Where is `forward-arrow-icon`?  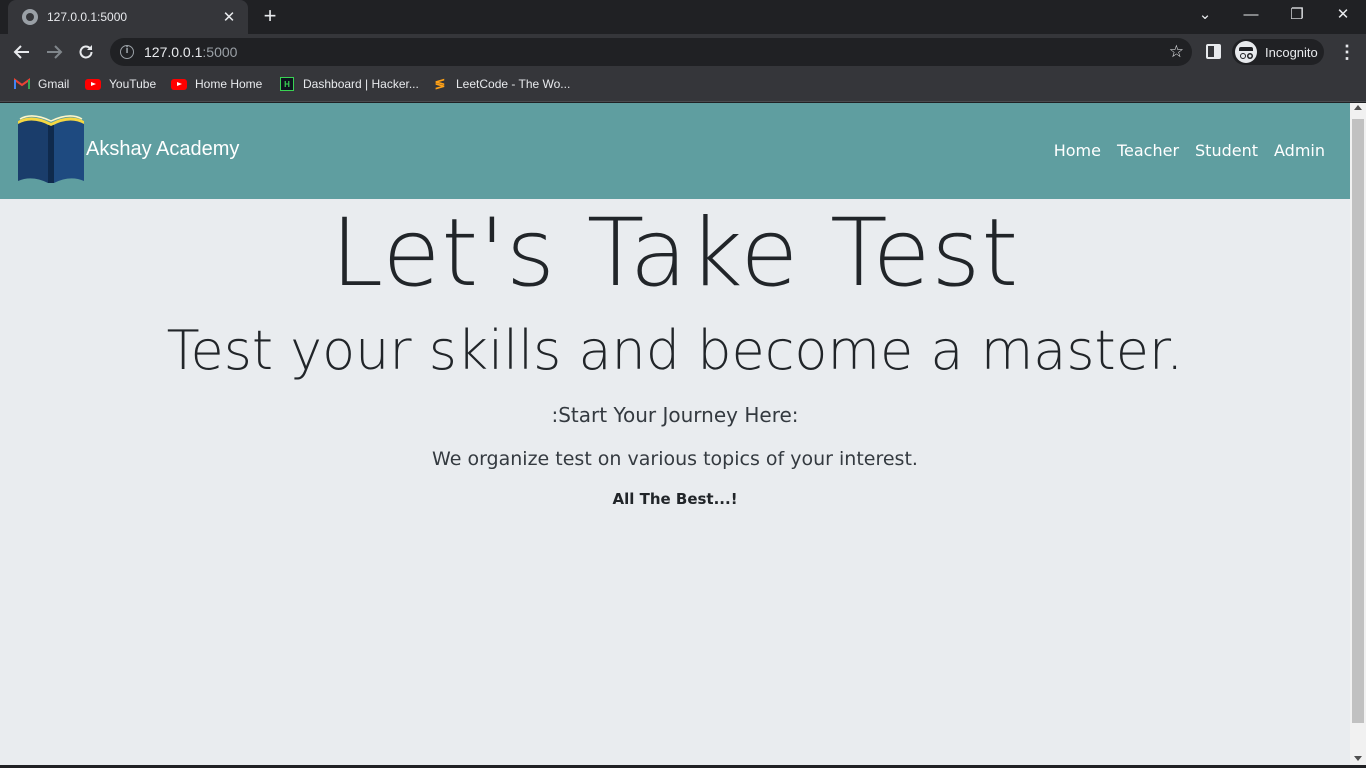 forward-arrow-icon is located at coordinates (55, 52).